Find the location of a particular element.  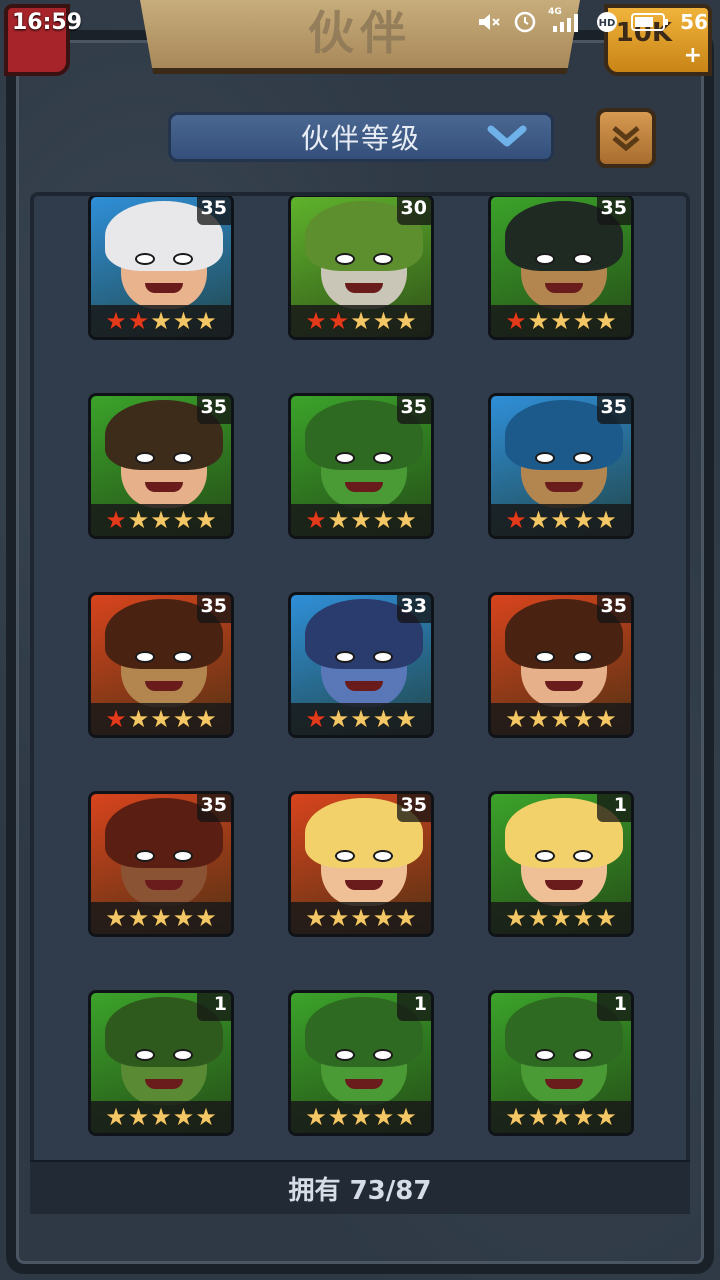

hero-card: 30 ★ ★ ★ ★ ★ is located at coordinates (361, 268).